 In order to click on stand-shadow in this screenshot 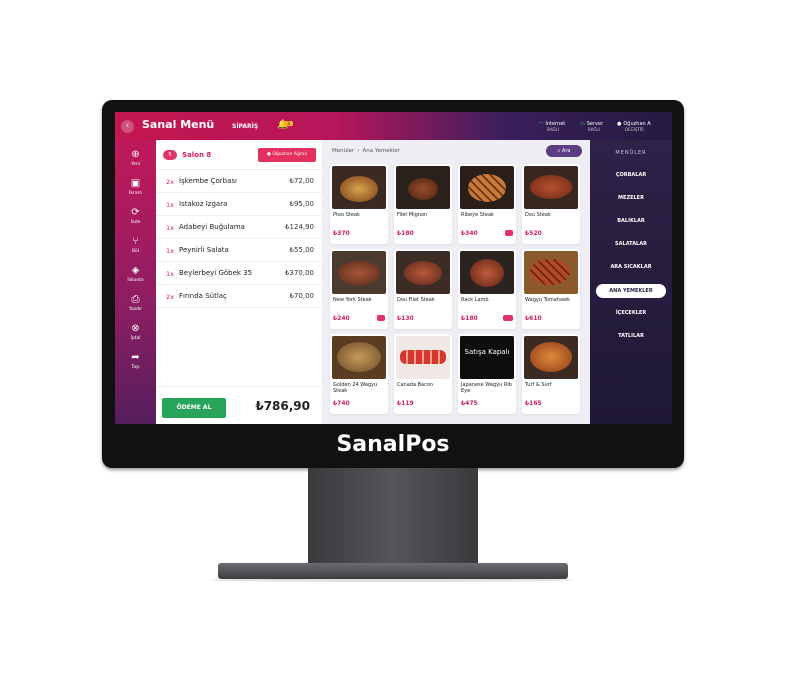, I will do `click(393, 580)`.